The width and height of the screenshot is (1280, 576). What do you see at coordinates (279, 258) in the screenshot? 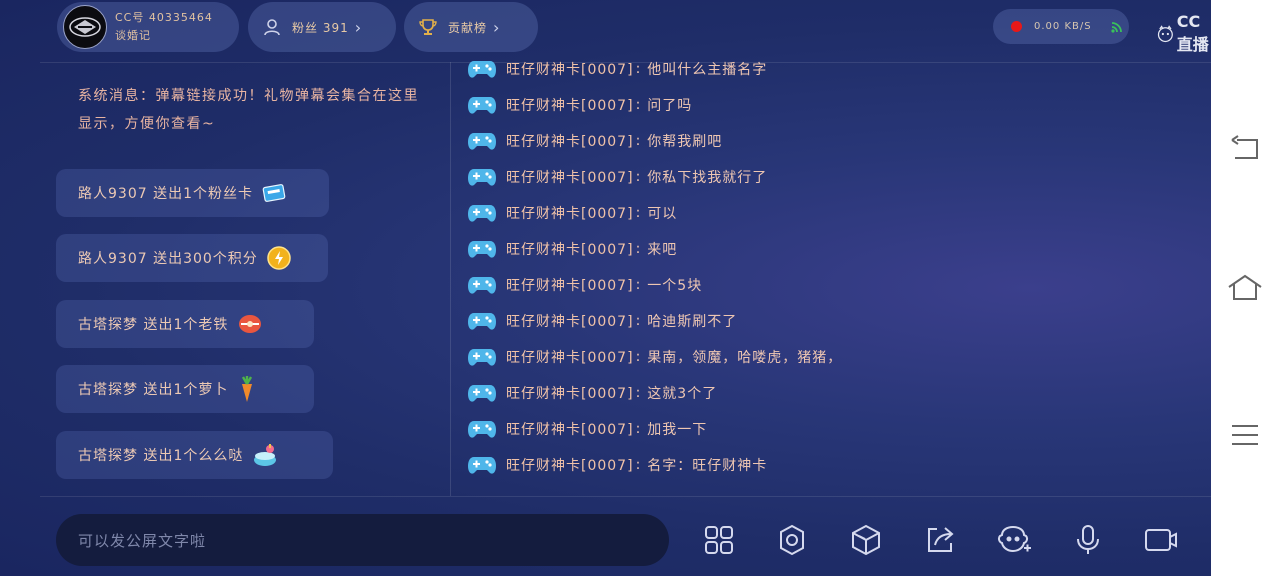
I see `coin-icon` at bounding box center [279, 258].